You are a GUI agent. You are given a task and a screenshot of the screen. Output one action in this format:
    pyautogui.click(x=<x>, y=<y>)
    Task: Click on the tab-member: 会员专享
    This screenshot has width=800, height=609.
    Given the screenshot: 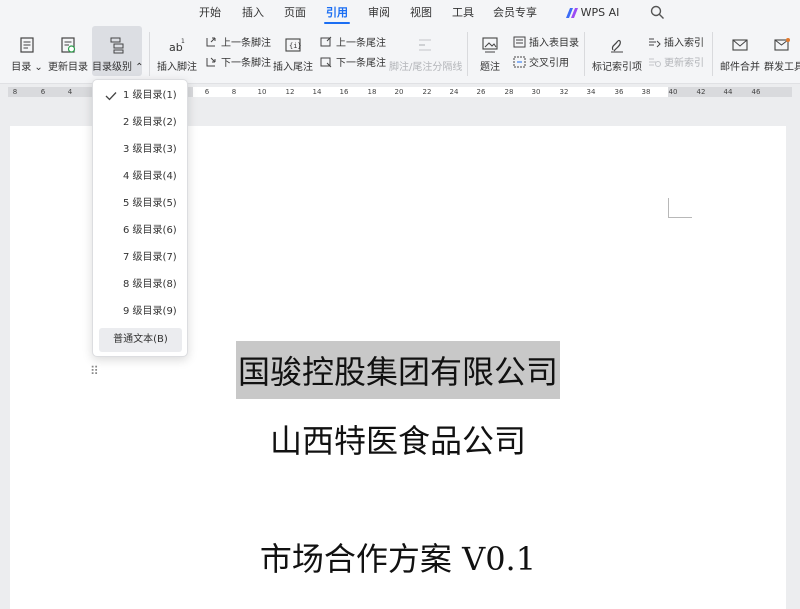 What is the action you would take?
    pyautogui.click(x=515, y=13)
    